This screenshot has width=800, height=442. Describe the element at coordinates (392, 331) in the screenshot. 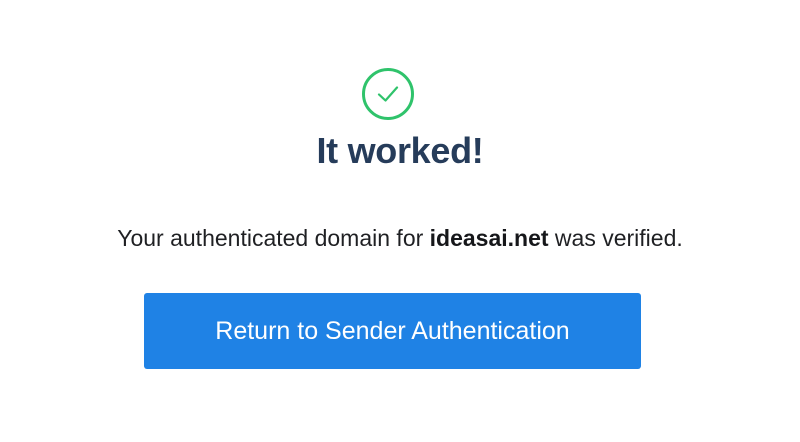

I see `return-to-sender-authentication-button: Return to Sender Authentication` at that location.